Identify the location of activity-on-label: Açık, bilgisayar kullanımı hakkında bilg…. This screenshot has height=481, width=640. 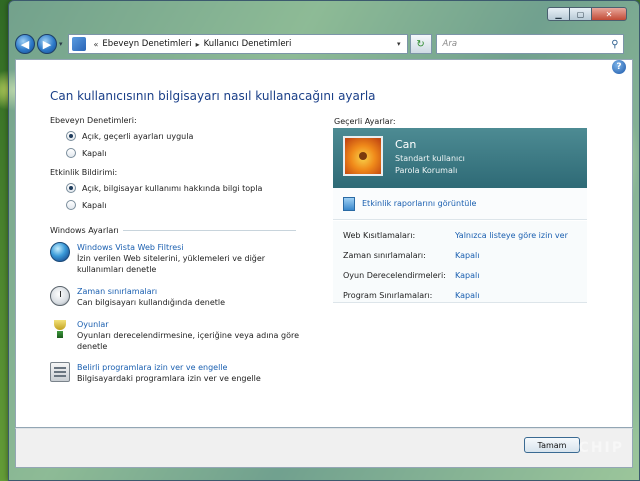
(172, 188).